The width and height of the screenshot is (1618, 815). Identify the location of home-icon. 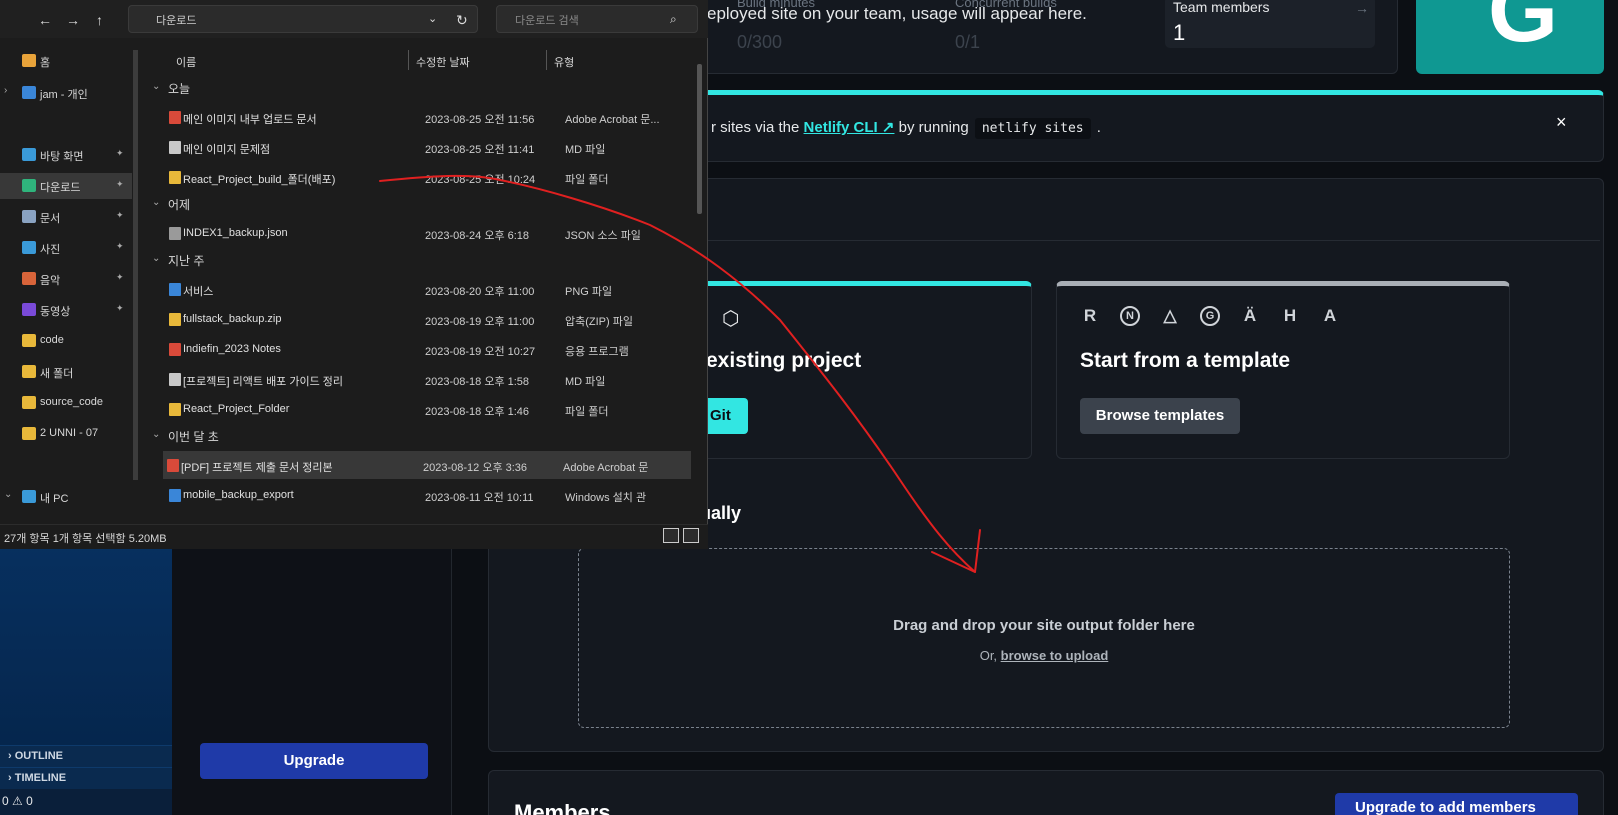
(29, 60).